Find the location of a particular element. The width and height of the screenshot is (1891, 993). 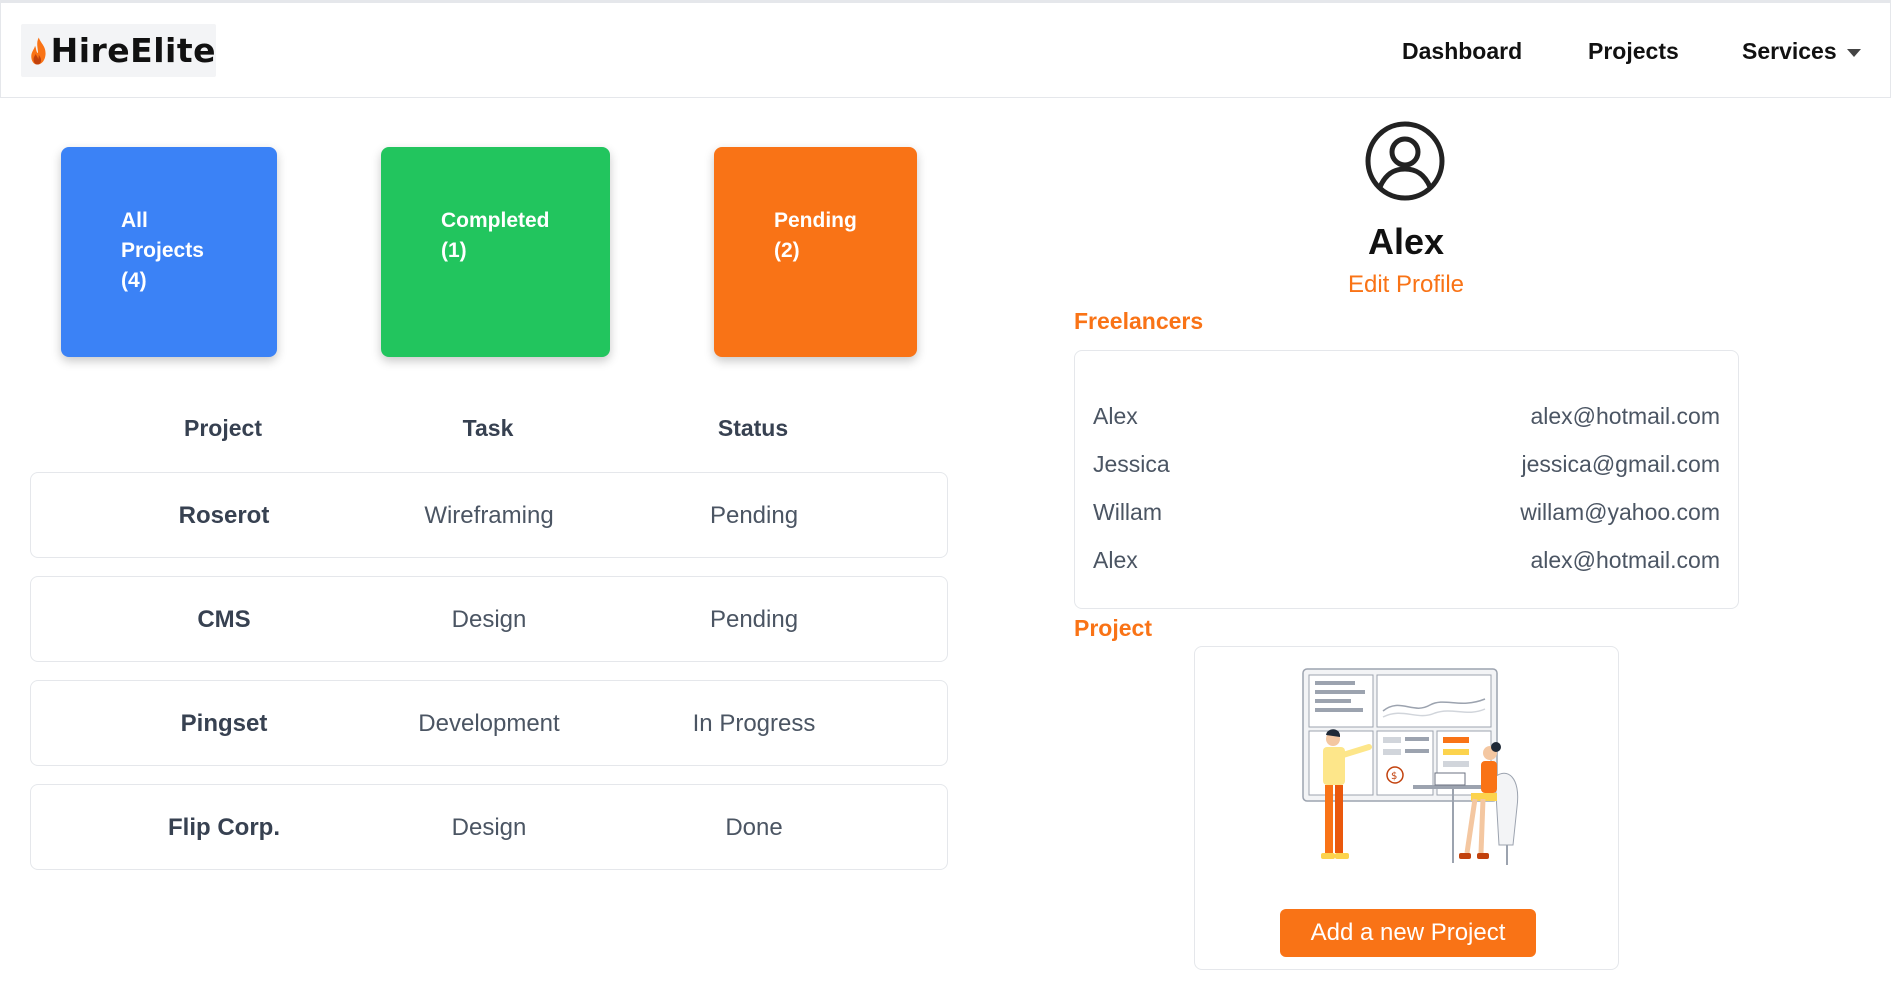

table-row: Roserot Wireframing Pending is located at coordinates (489, 515).